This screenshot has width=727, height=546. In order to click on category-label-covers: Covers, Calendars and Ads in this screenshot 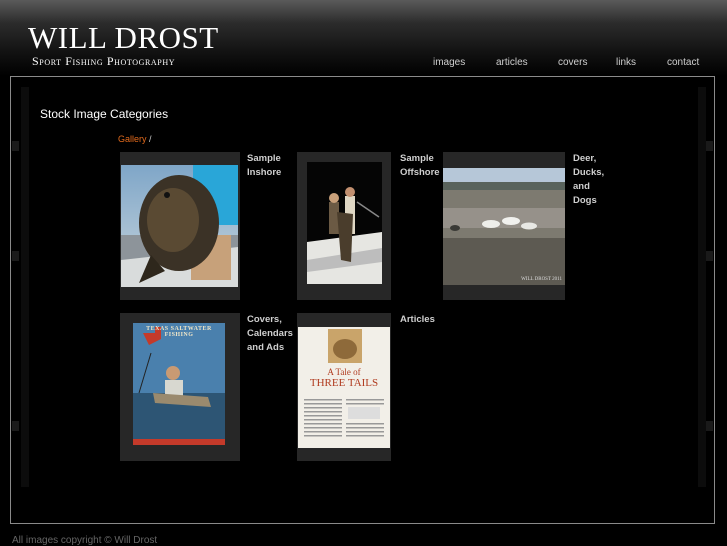, I will do `click(272, 334)`.